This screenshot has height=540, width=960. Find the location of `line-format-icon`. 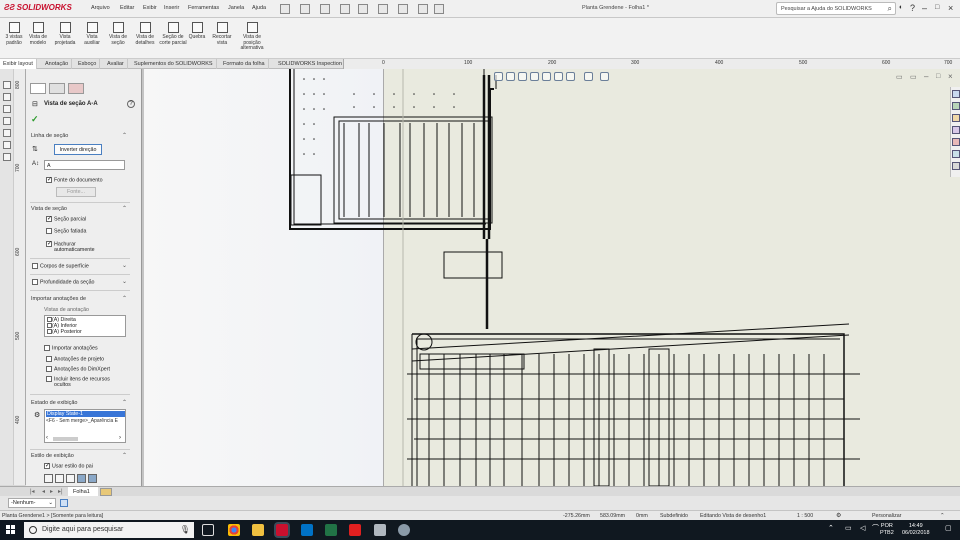

line-format-icon is located at coordinates (7, 145).